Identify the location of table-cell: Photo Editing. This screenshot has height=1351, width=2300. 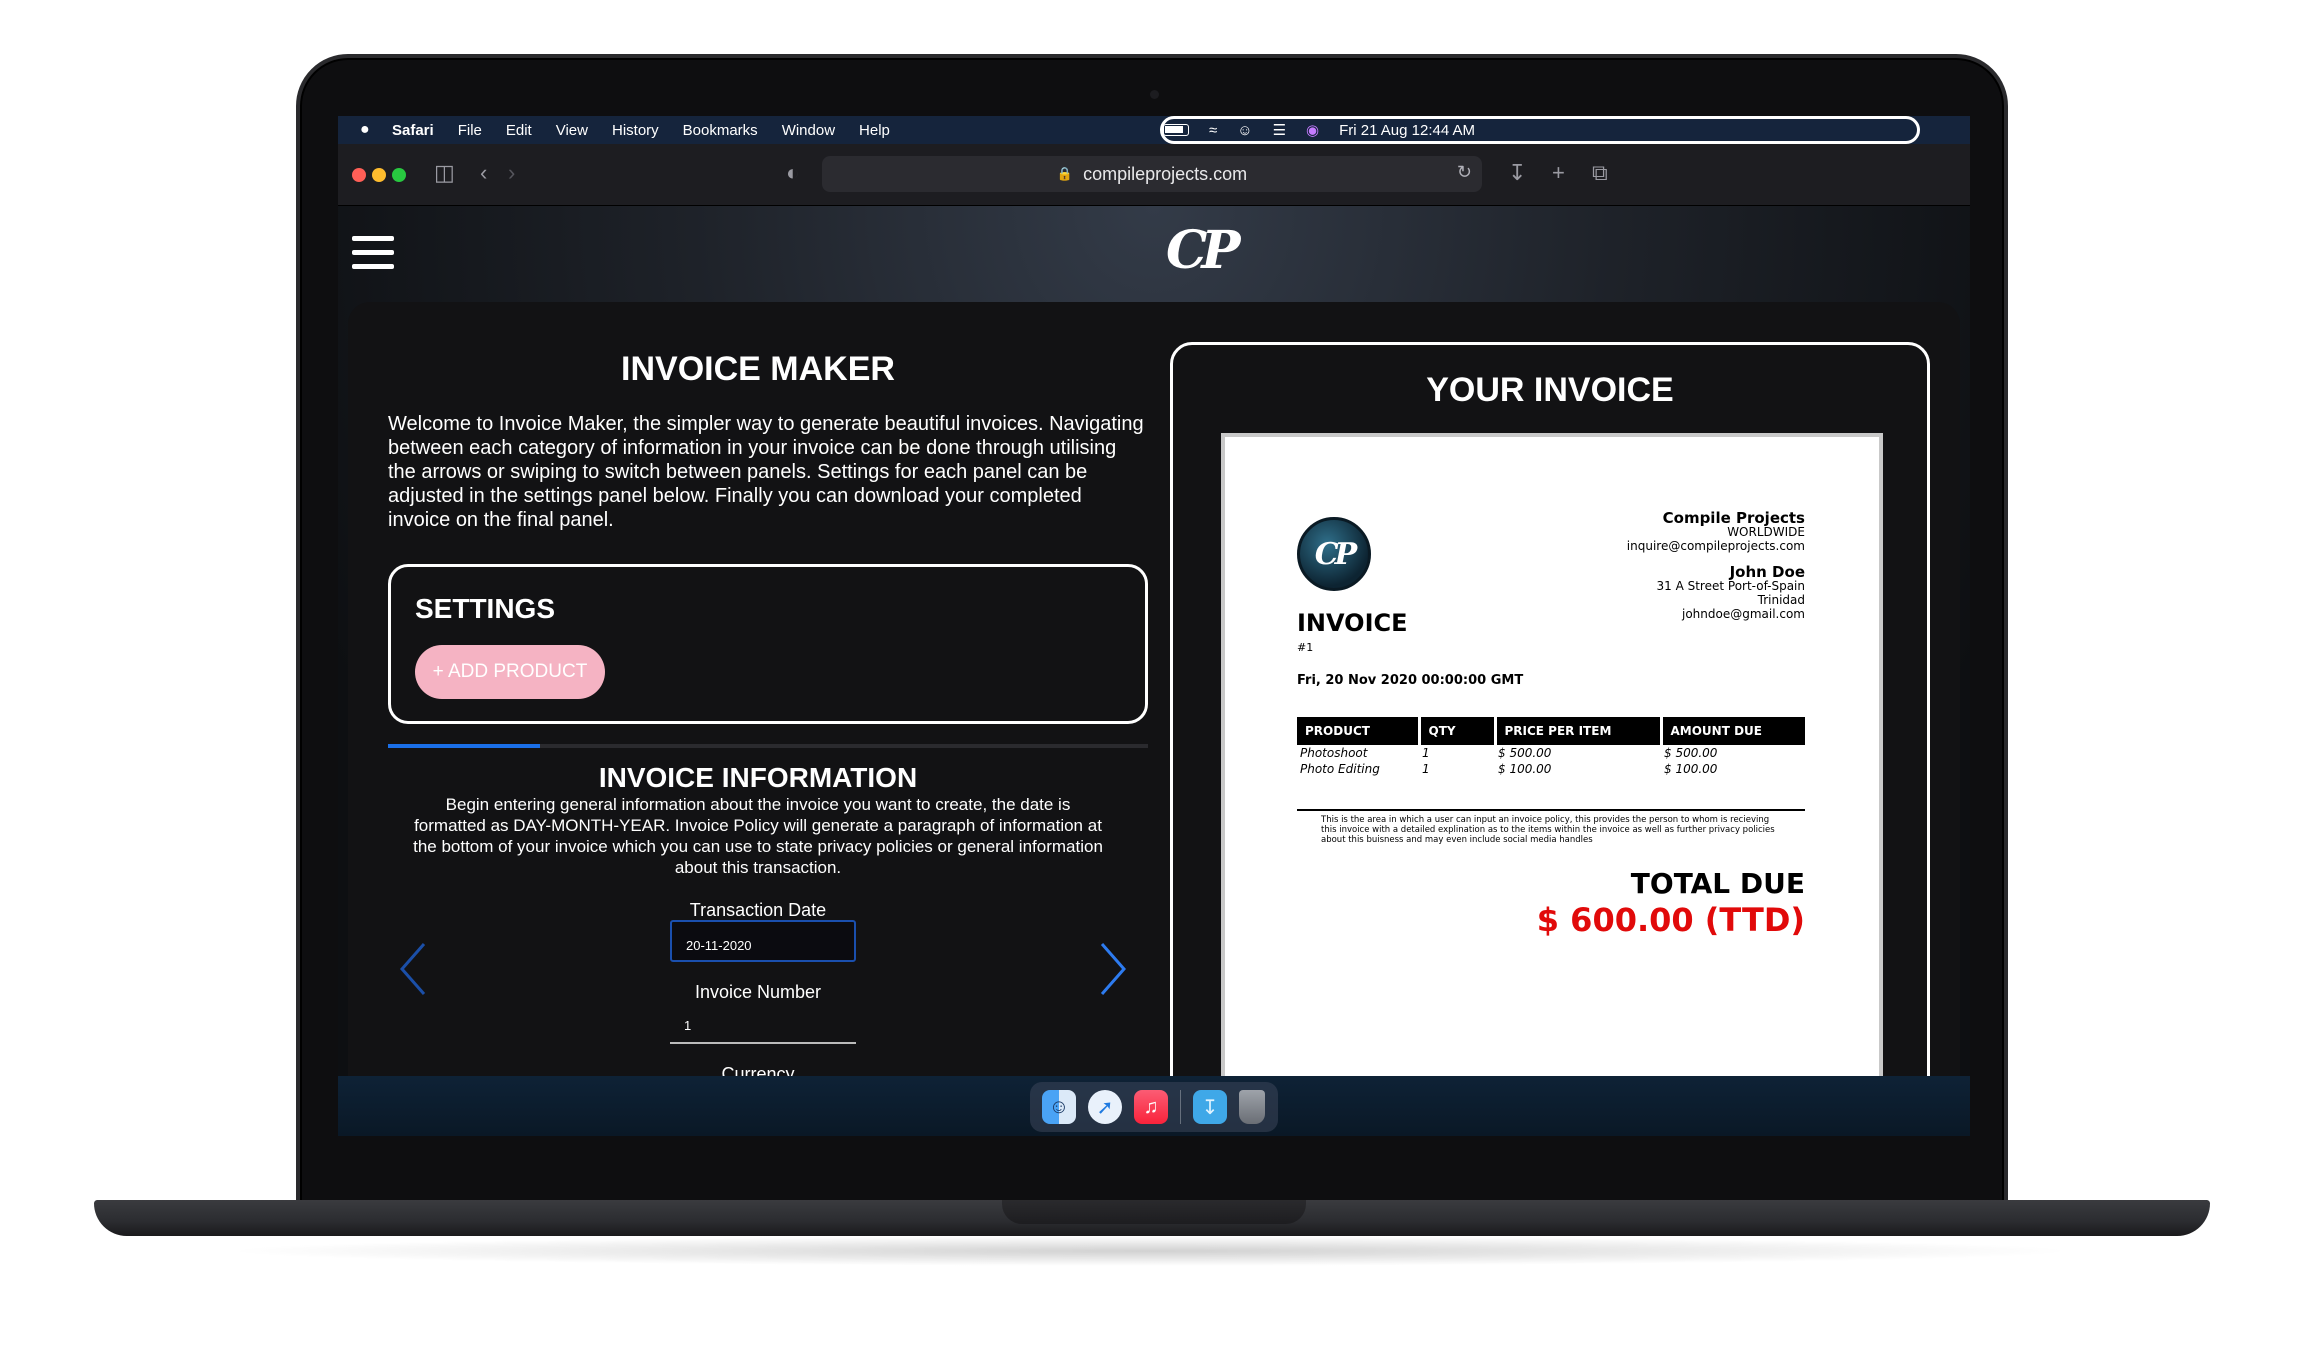
(1340, 769).